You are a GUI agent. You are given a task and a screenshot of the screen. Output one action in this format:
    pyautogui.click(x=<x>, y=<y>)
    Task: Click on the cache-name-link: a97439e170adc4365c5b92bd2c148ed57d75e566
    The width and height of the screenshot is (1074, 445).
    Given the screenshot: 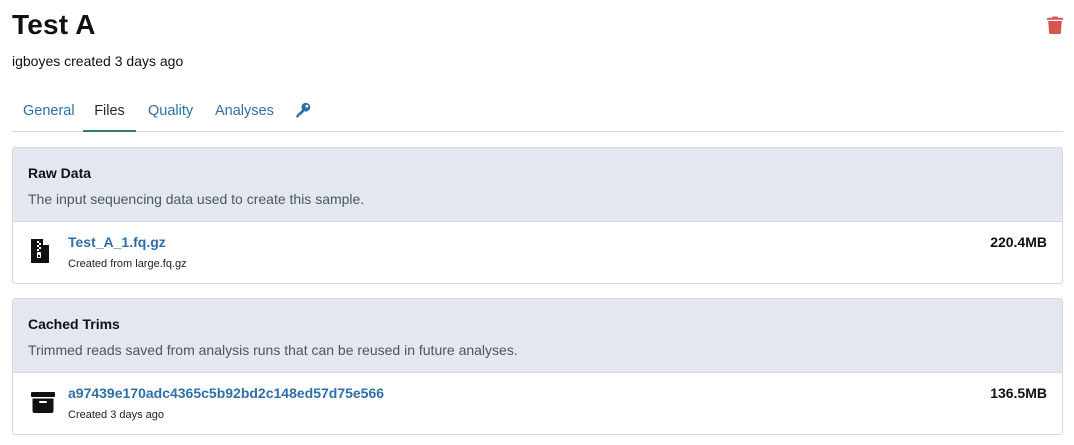 What is the action you would take?
    pyautogui.click(x=226, y=393)
    